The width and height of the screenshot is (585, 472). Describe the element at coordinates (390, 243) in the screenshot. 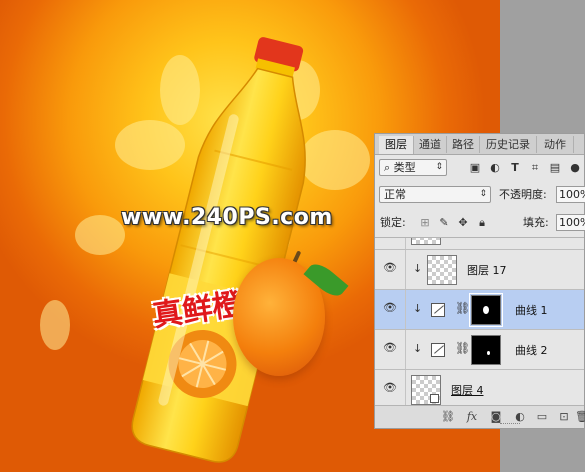

I see `visibility-column` at that location.